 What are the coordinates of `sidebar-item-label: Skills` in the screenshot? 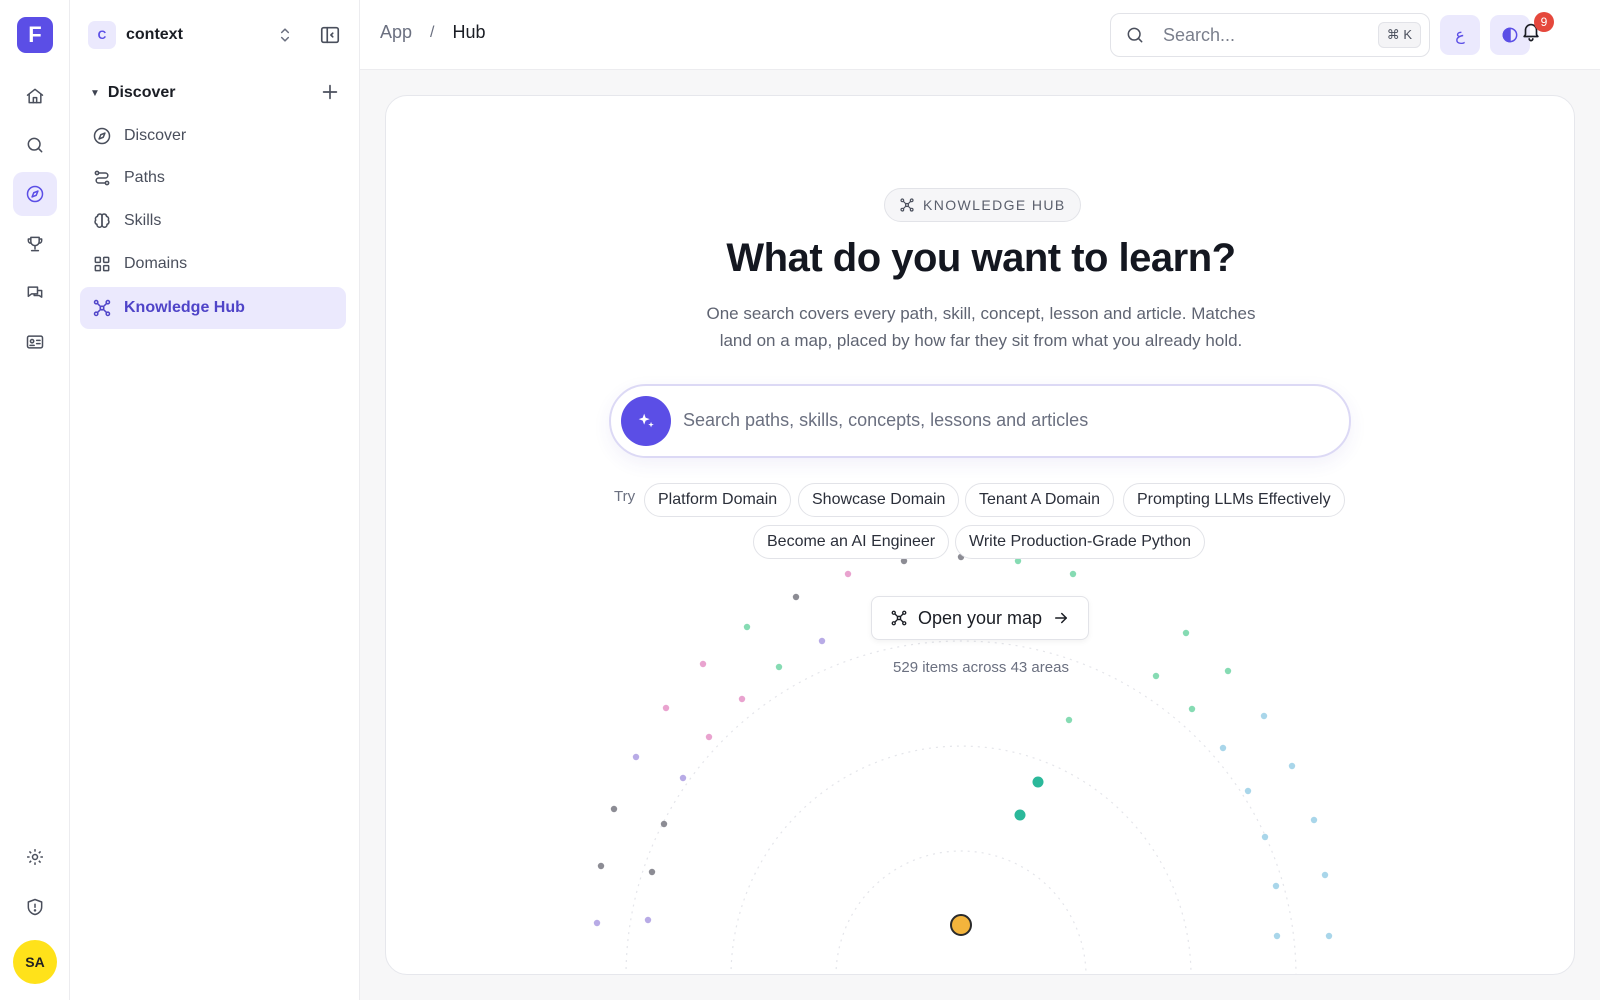 It's located at (143, 220).